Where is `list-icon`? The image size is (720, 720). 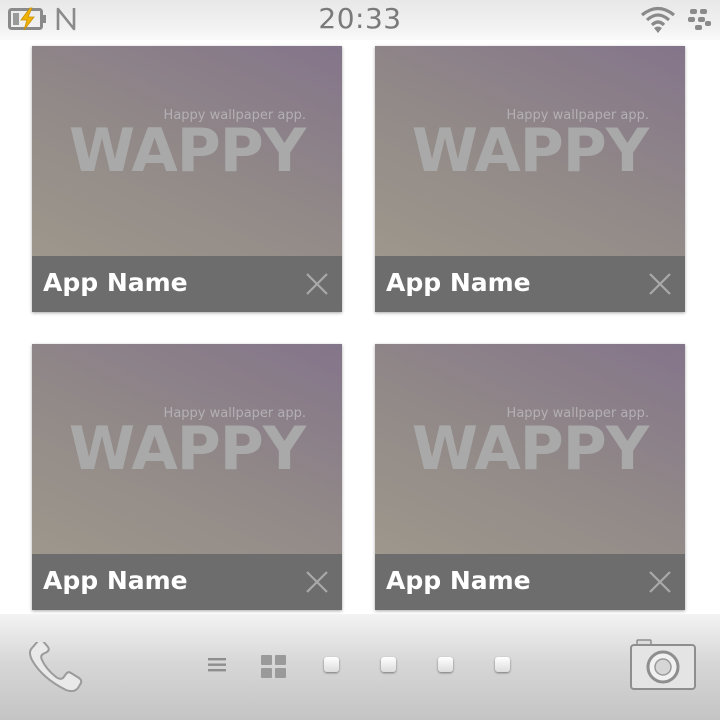 list-icon is located at coordinates (217, 667).